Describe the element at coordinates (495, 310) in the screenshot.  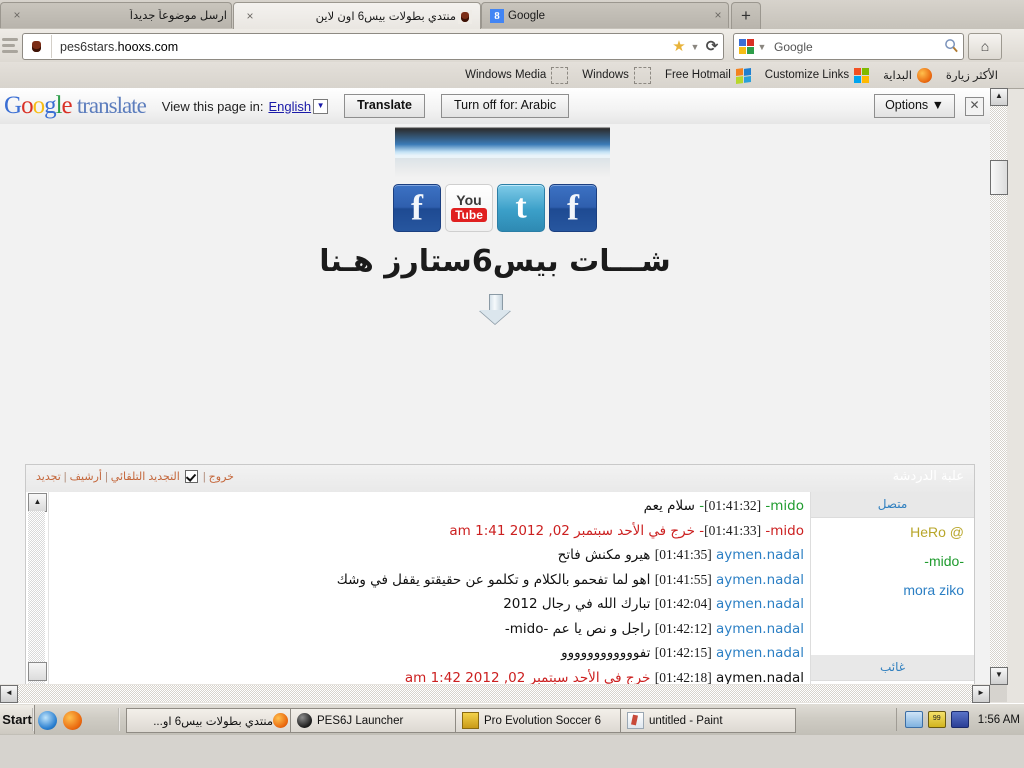
I see `down-arrow-image` at that location.